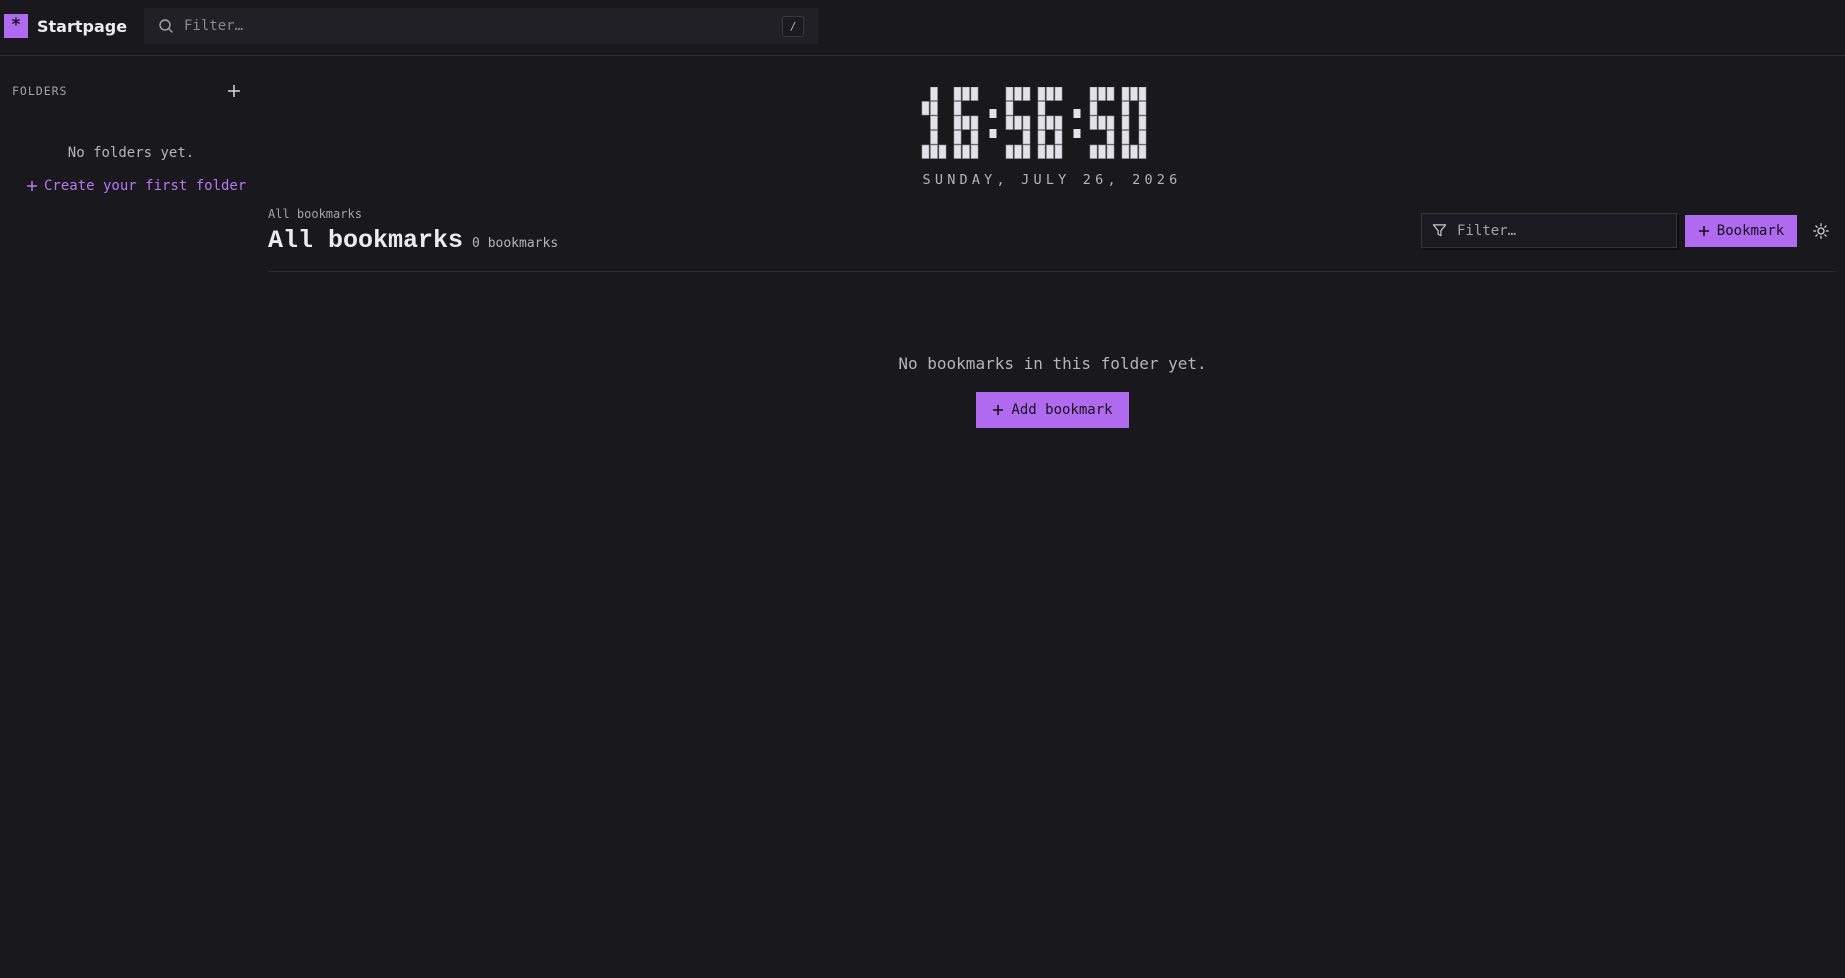 The width and height of the screenshot is (1845, 978). I want to click on add-bookmark-empty-label: Add bookmark, so click(1062, 410).